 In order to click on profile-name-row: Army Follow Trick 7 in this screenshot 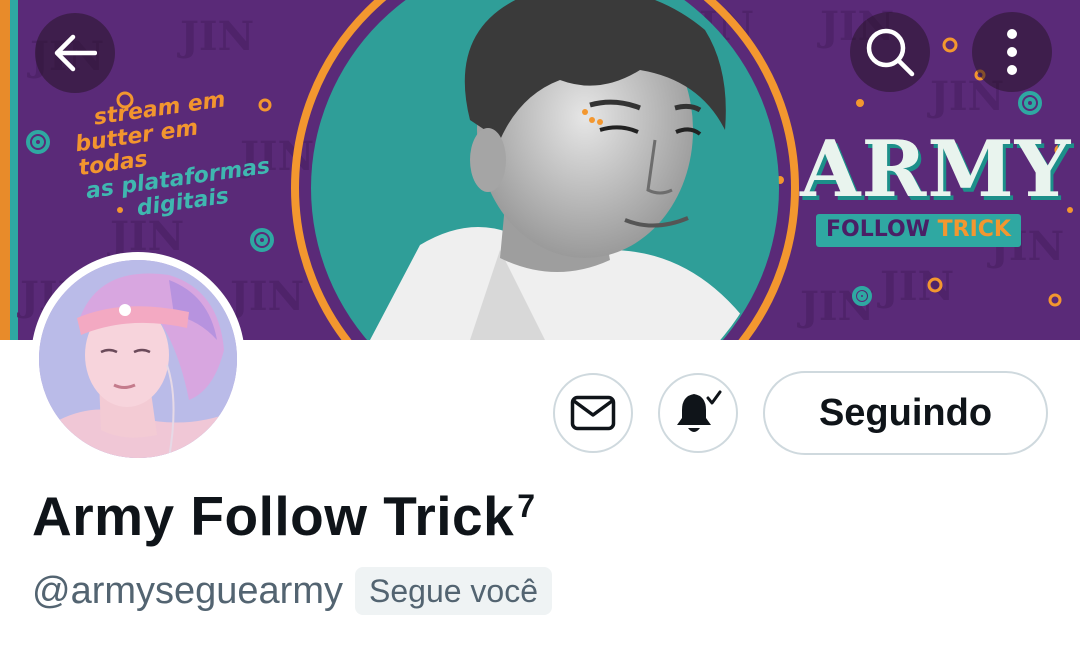, I will do `click(283, 516)`.